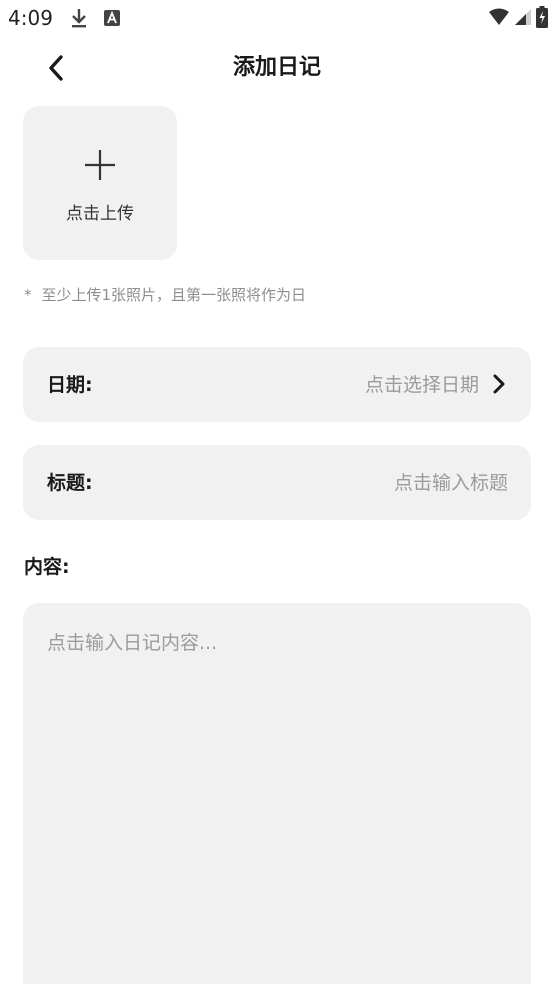 This screenshot has height=984, width=554. I want to click on date-picker-row: 日期: 点击选择日期, so click(277, 384).